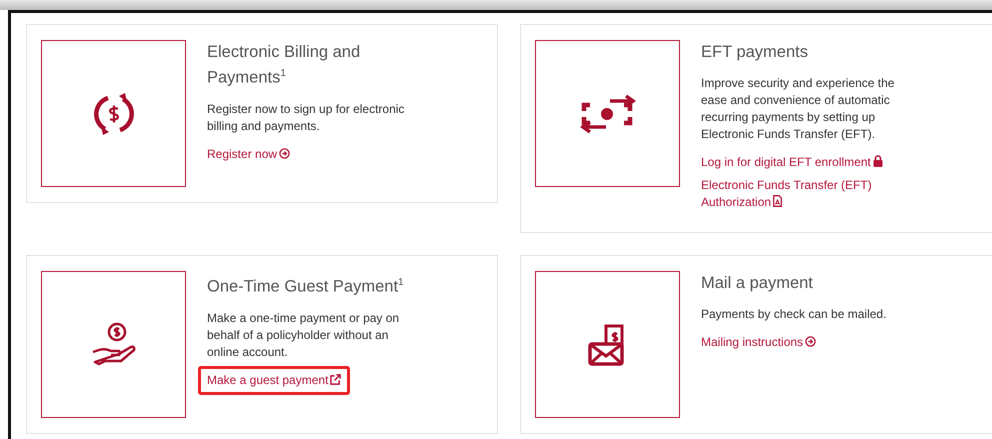 The image size is (992, 439). Describe the element at coordinates (284, 65) in the screenshot. I see `card-title: Electronic Billing and Payments$^{1}$` at that location.